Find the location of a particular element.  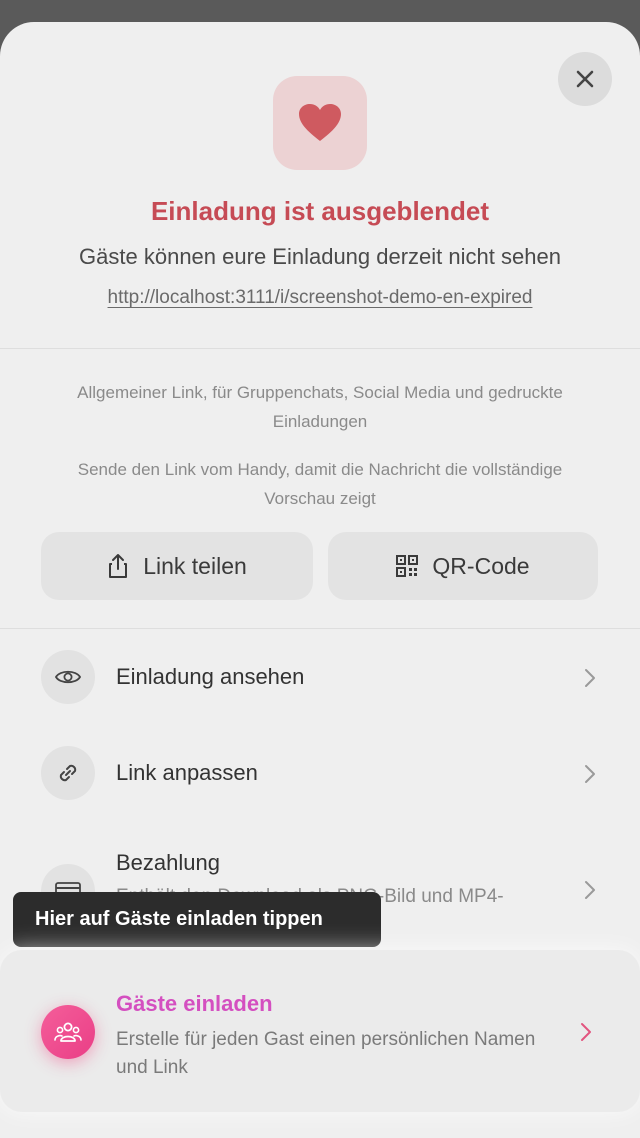

link-icon is located at coordinates (68, 773).